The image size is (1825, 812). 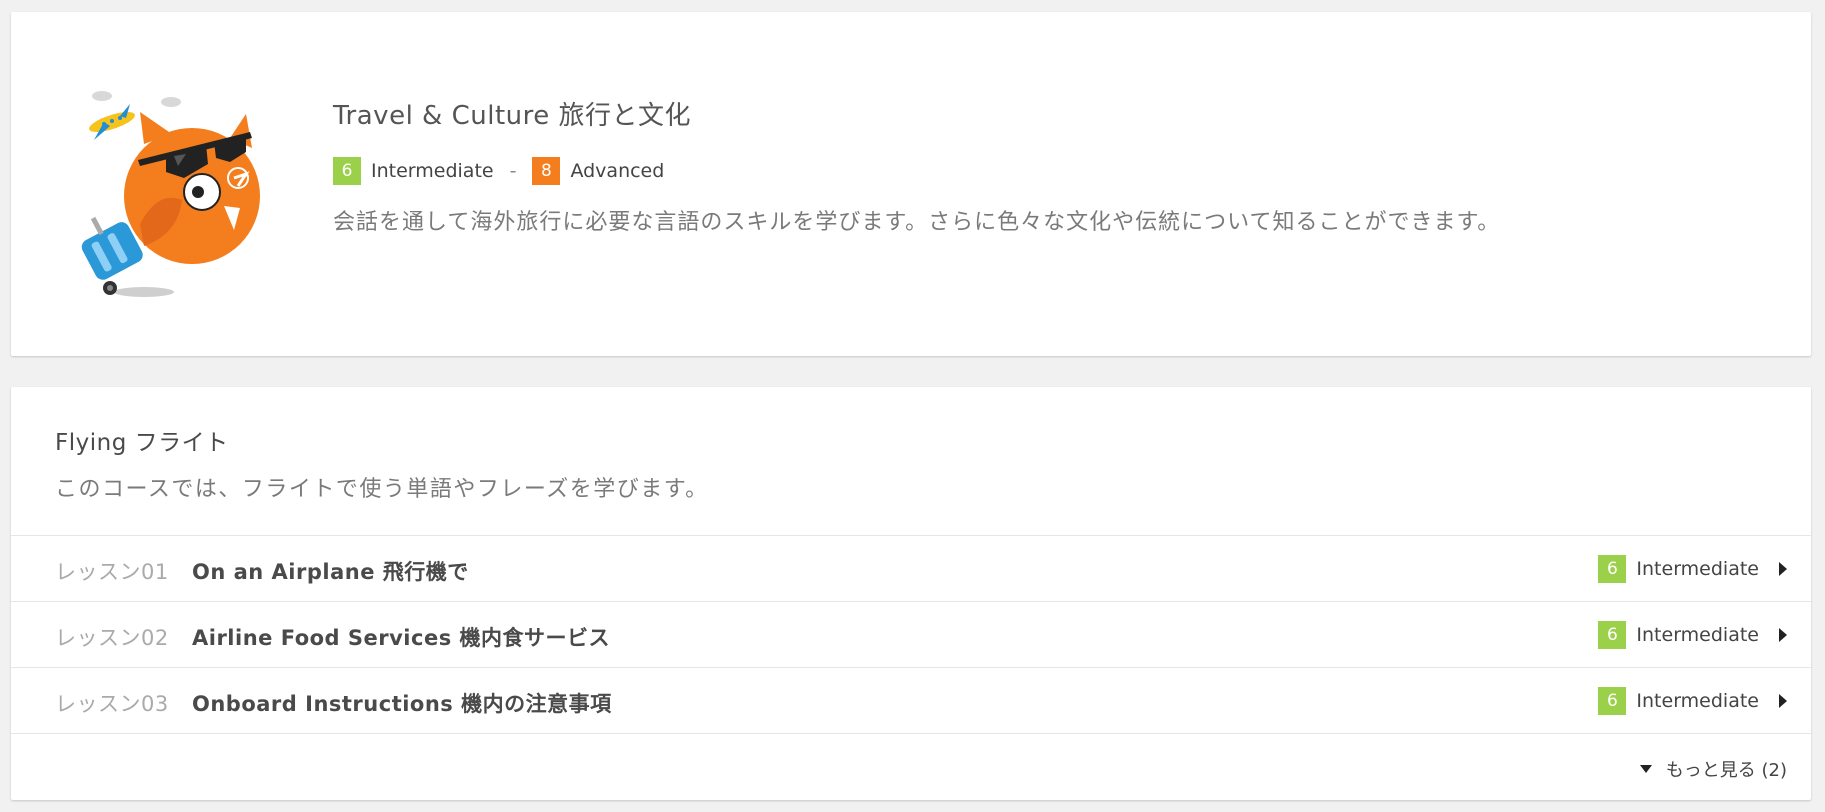 I want to click on show-more-row: もっと見る (2), so click(x=911, y=766).